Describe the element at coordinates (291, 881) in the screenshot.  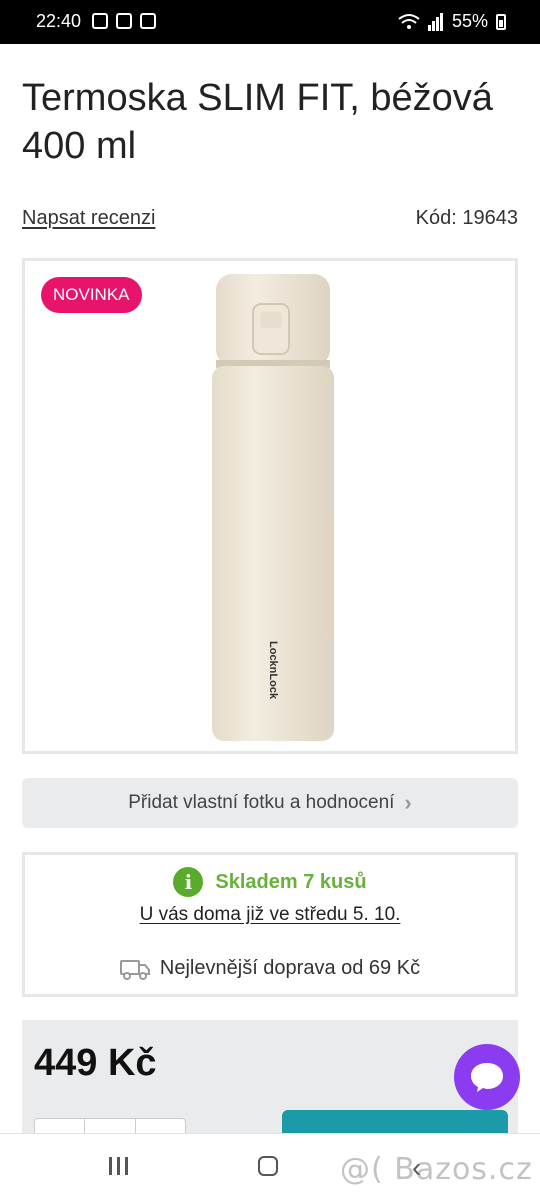
I see `stock-status-text: Skladem 7 kusů` at that location.